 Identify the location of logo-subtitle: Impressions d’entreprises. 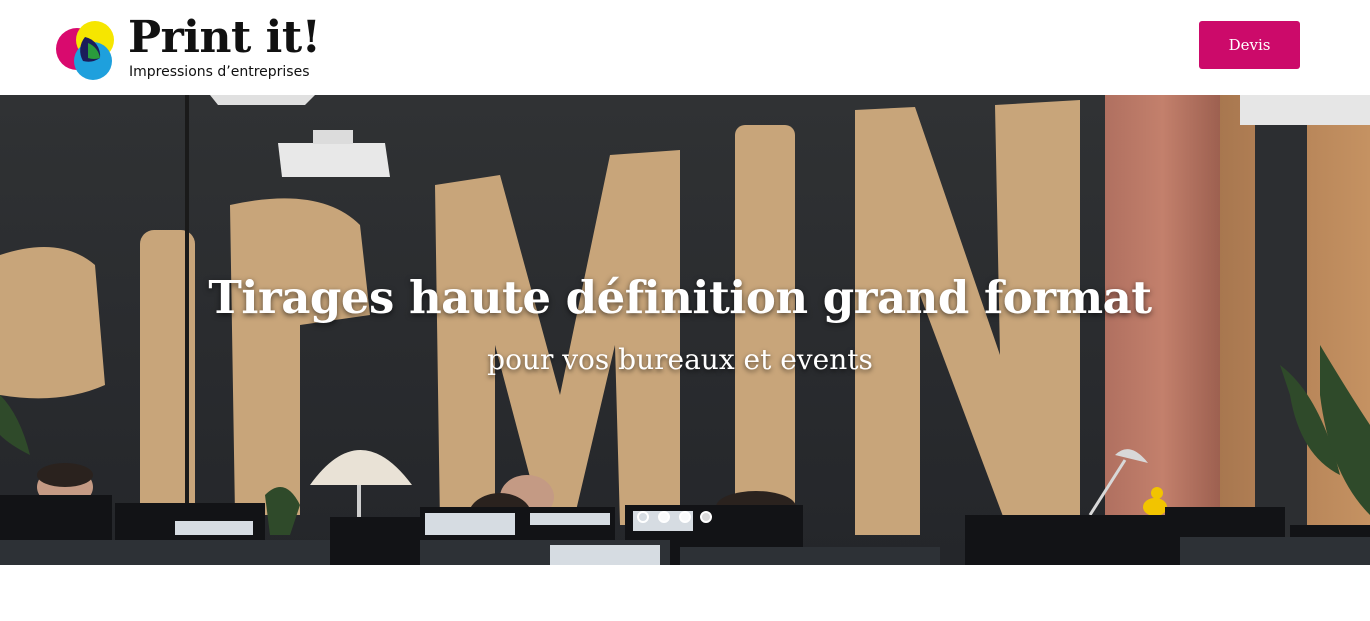
(219, 72).